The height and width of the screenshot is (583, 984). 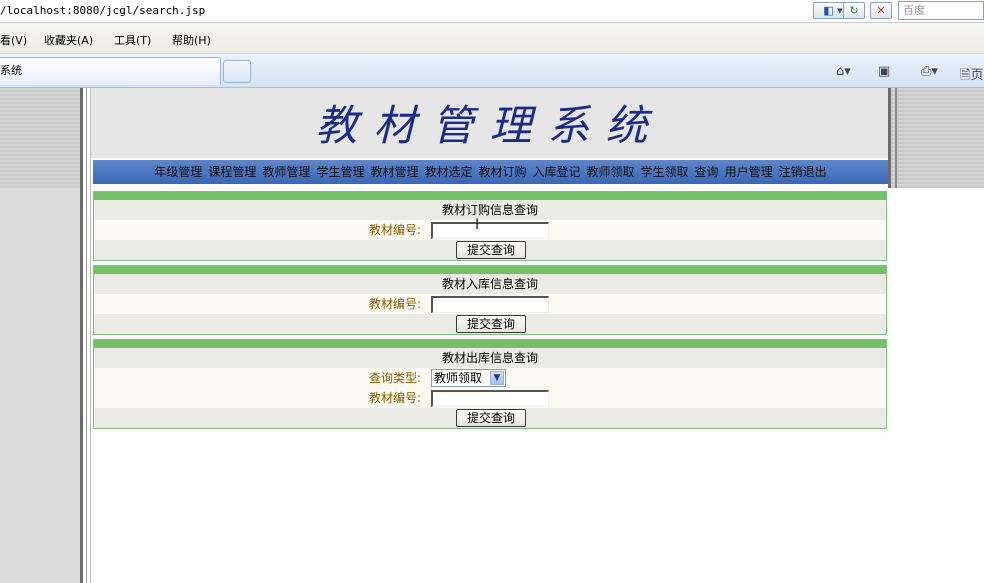 I want to click on menu-tools: 工具(T), so click(x=132, y=40).